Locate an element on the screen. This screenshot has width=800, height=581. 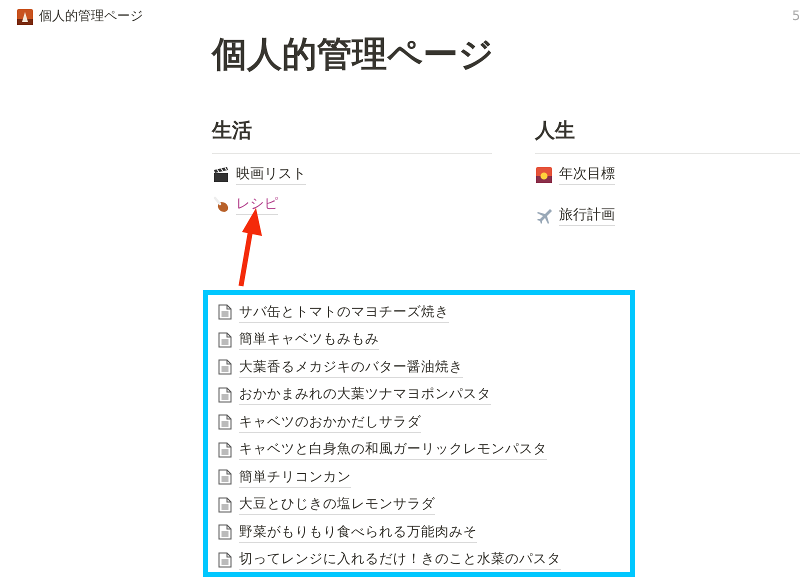
section-heading: 人生 is located at coordinates (555, 130).